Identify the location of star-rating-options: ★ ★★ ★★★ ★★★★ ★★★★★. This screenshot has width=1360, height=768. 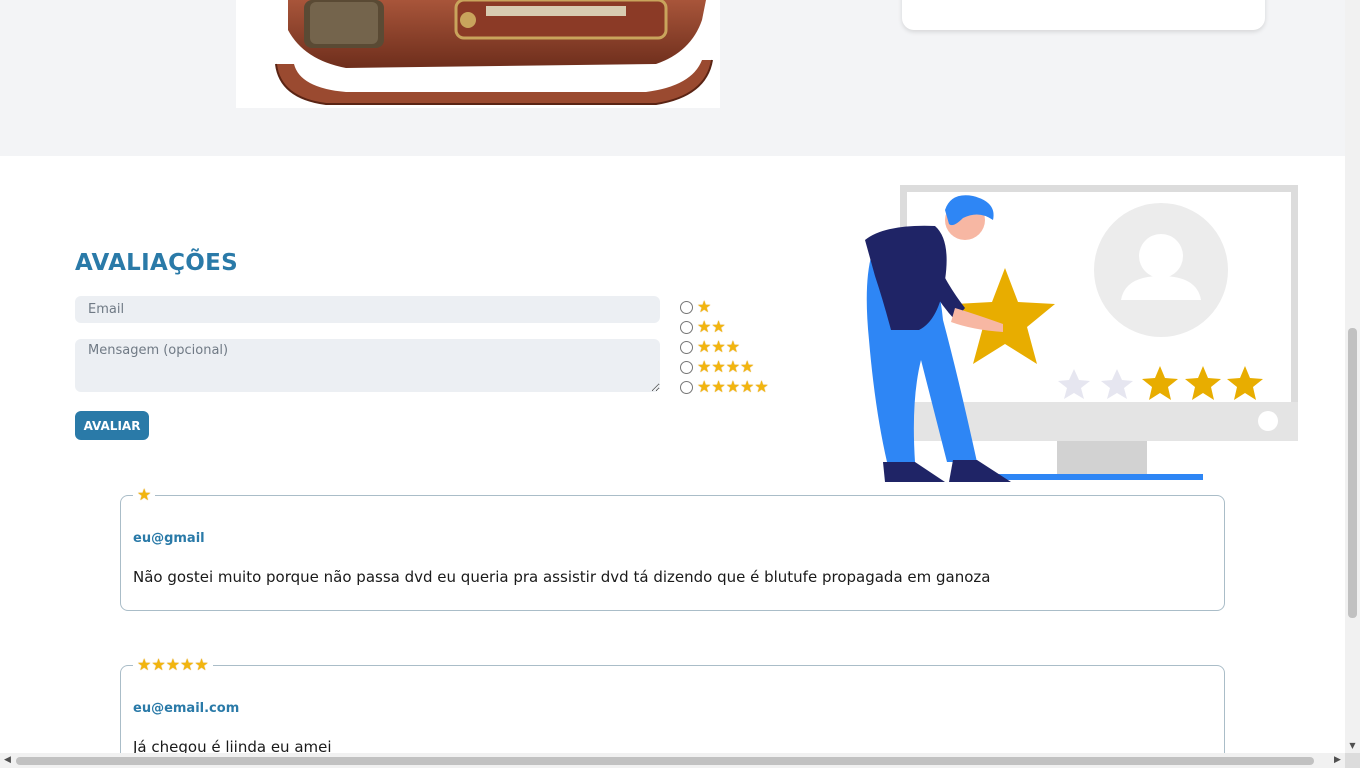
(724, 347).